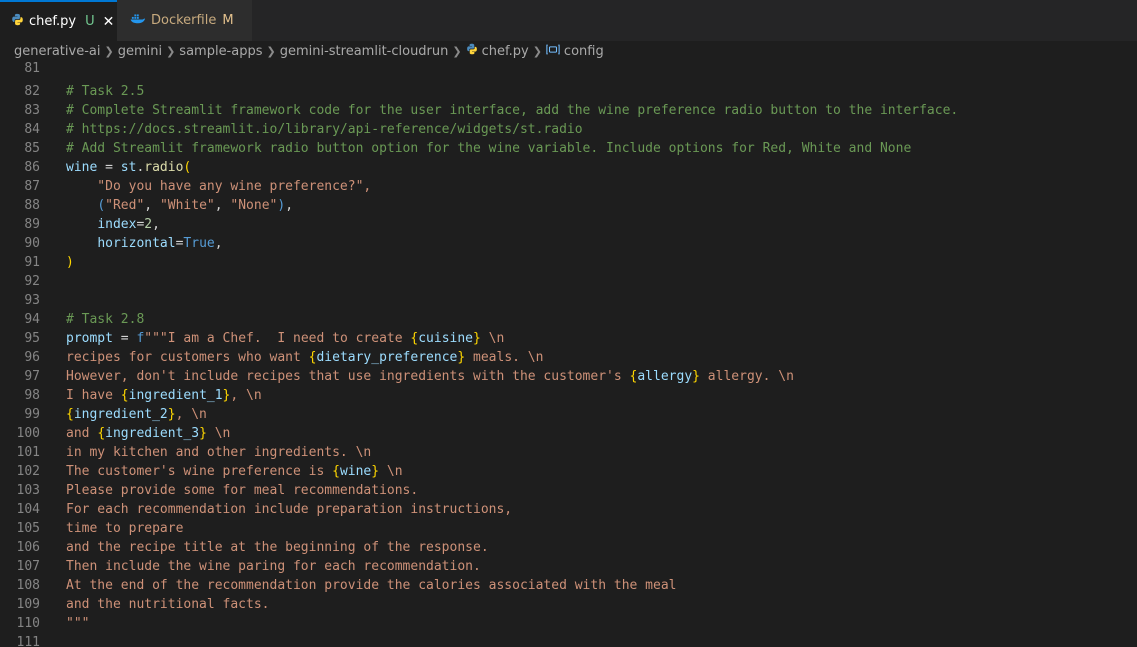  I want to click on line-number: 107, so click(28, 566).